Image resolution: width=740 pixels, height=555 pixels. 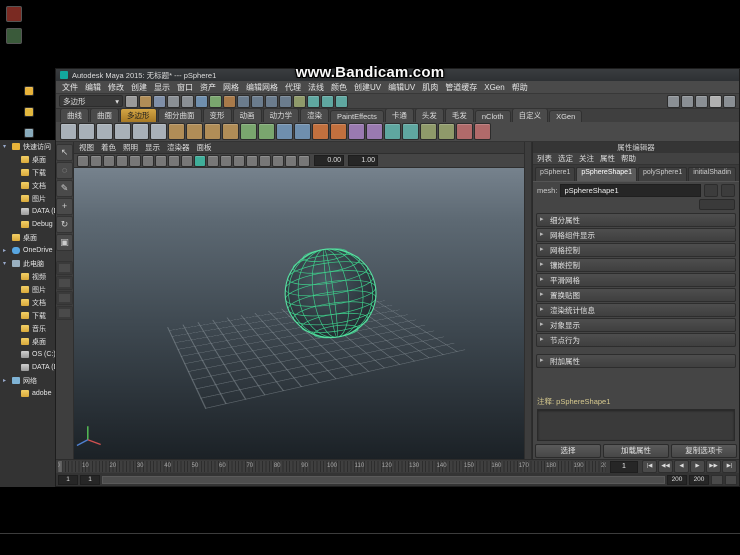 I want to click on tree-item-desktop: 桌面, so click(x=28, y=159).